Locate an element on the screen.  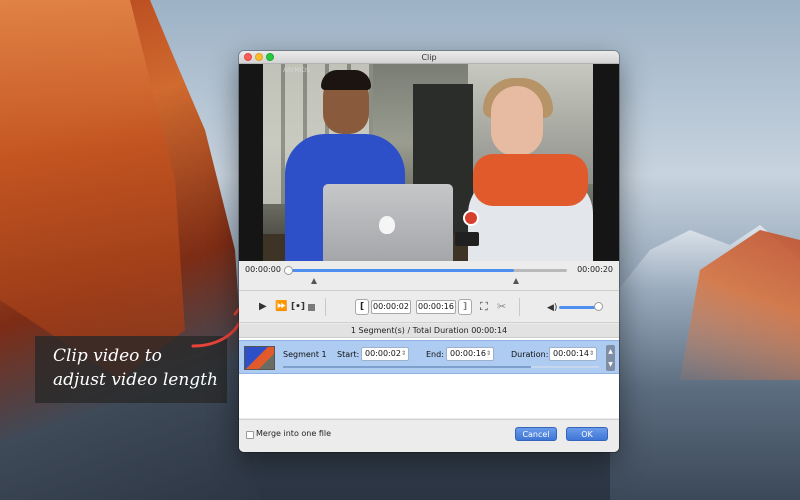
stop-icon is located at coordinates (311, 307).